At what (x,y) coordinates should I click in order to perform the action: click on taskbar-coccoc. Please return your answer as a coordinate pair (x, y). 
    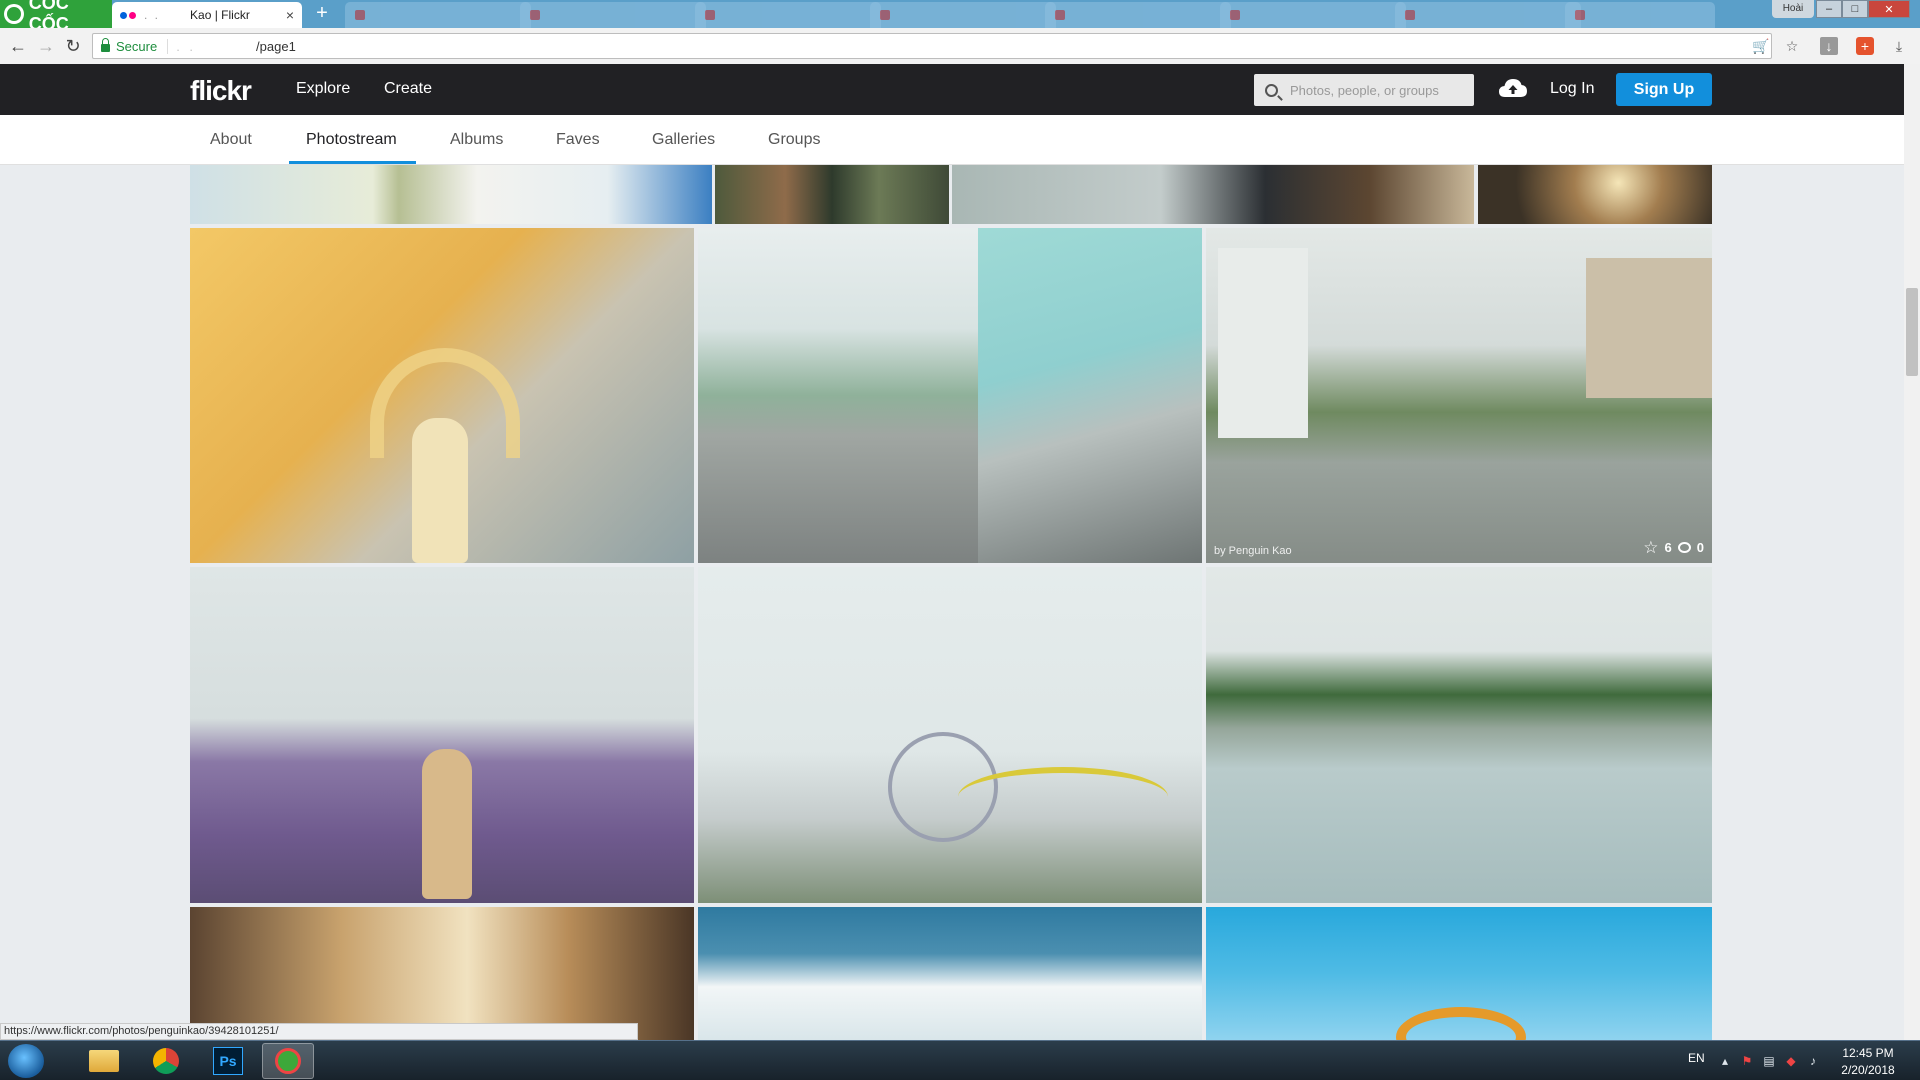
    Looking at the image, I should click on (288, 1061).